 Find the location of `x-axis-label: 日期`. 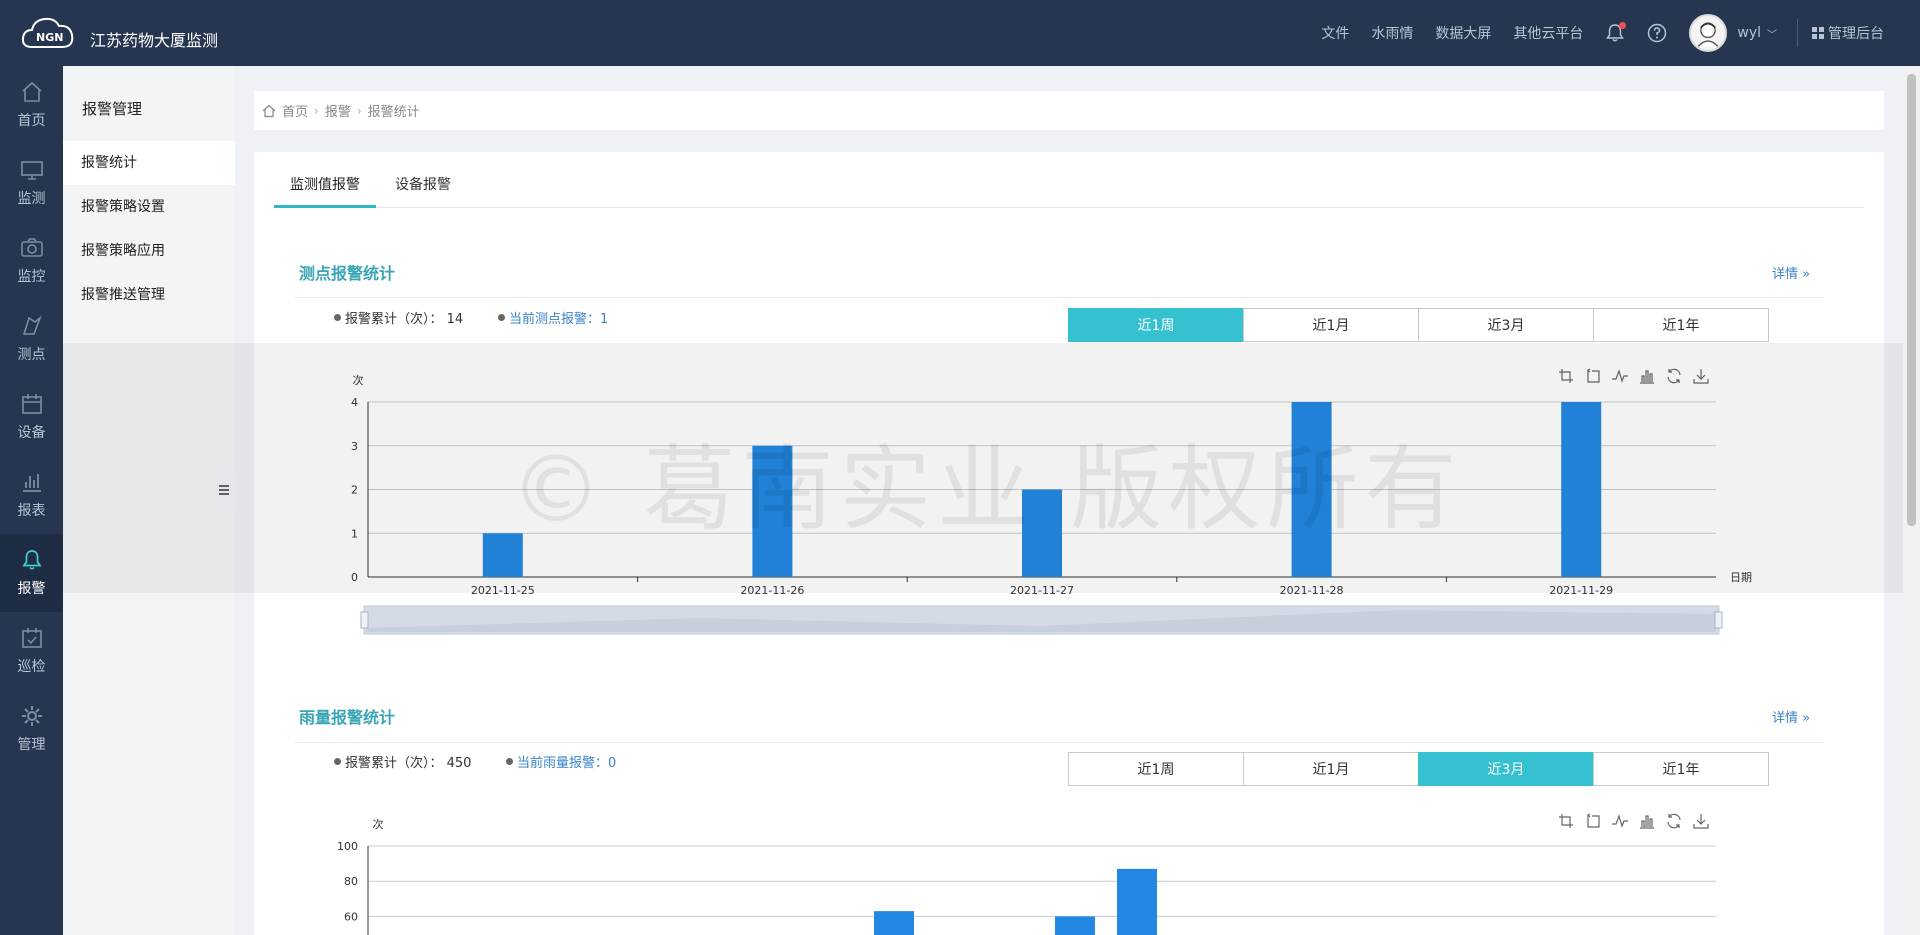

x-axis-label: 日期 is located at coordinates (1741, 577).